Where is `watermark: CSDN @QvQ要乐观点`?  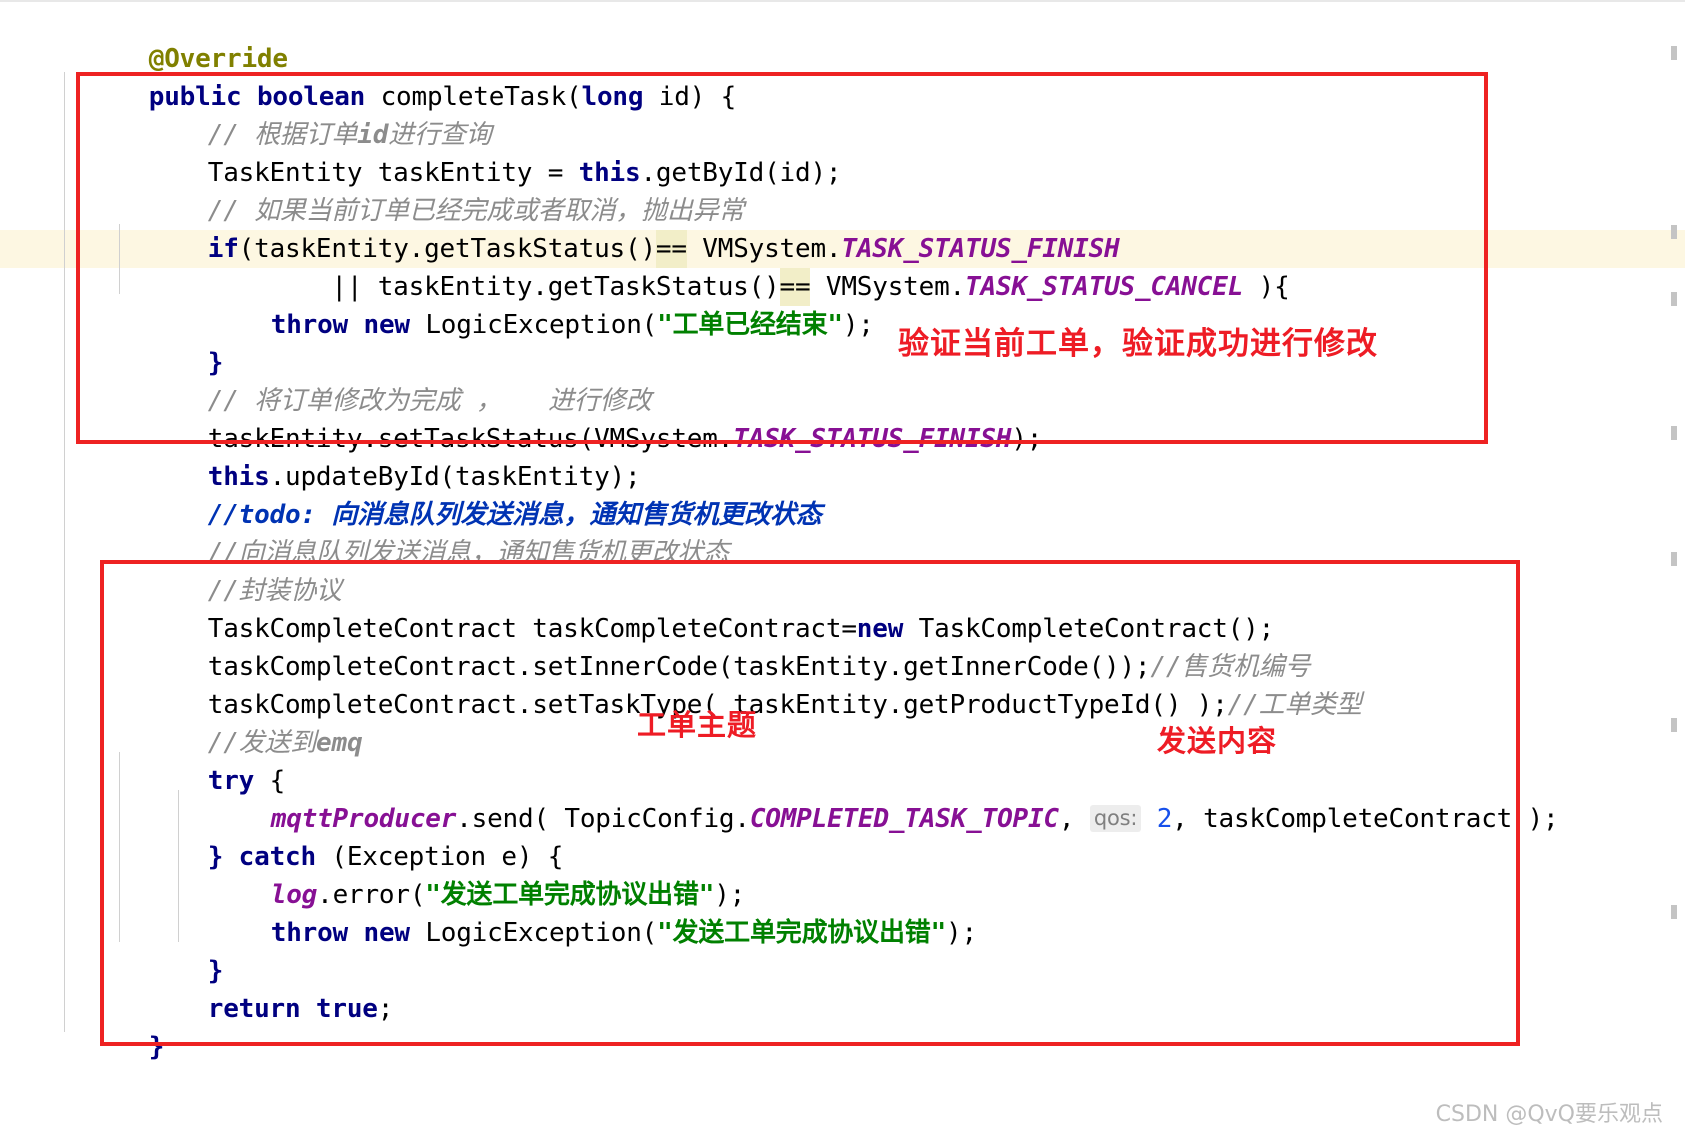
watermark: CSDN @QvQ要乐观点 is located at coordinates (1549, 1114).